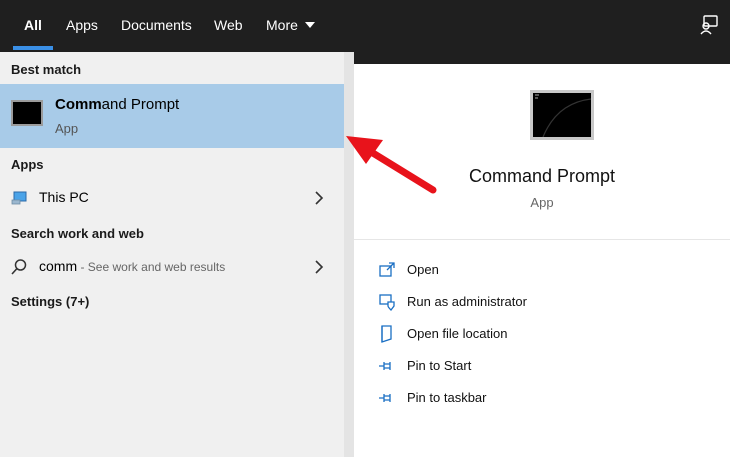  I want to click on tab-more-label: More, so click(282, 25).